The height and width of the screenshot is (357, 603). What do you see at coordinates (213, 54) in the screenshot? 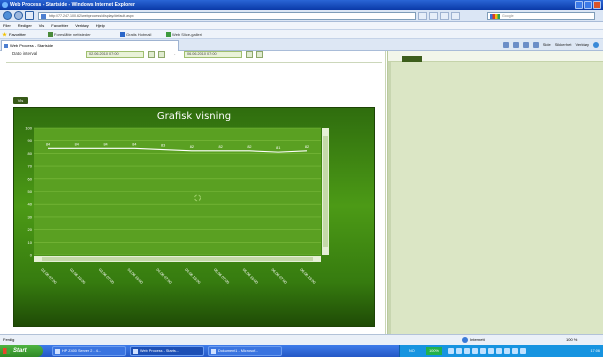
I see `date-to-input: 06.06.2010 07:00` at bounding box center [213, 54].